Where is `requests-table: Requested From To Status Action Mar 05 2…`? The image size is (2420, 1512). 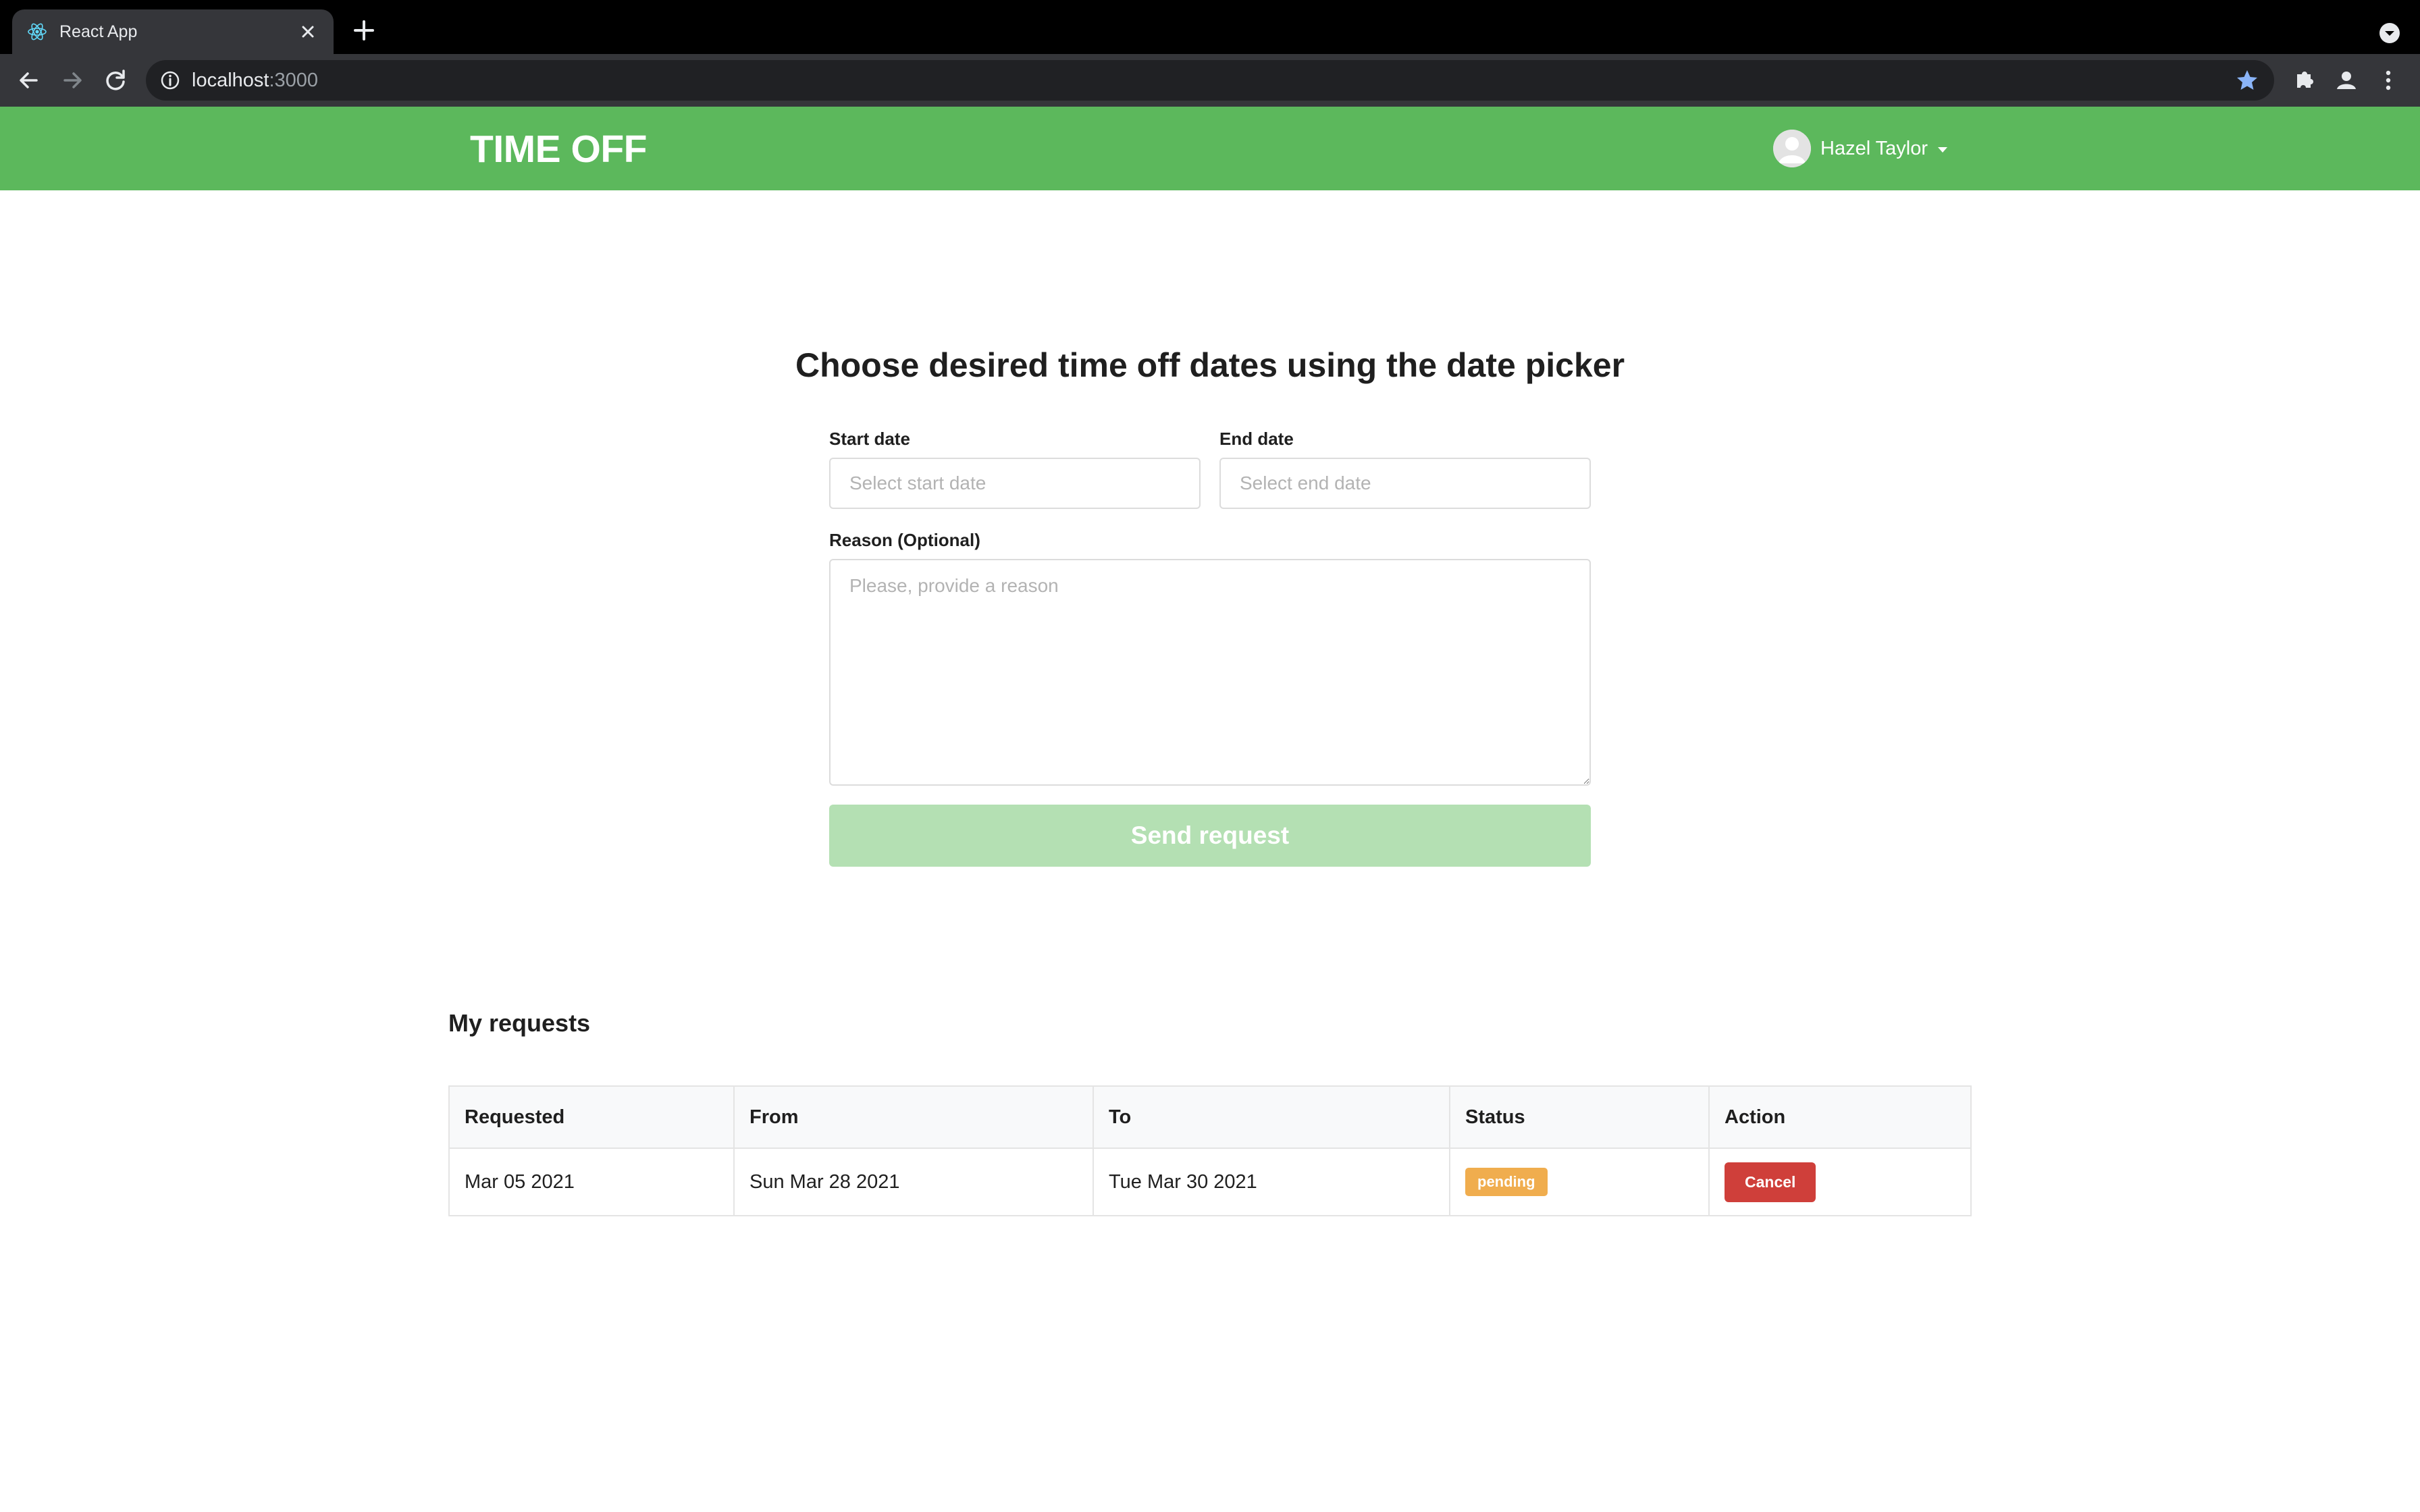 requests-table: Requested From To Status Action Mar 05 2… is located at coordinates (1210, 1150).